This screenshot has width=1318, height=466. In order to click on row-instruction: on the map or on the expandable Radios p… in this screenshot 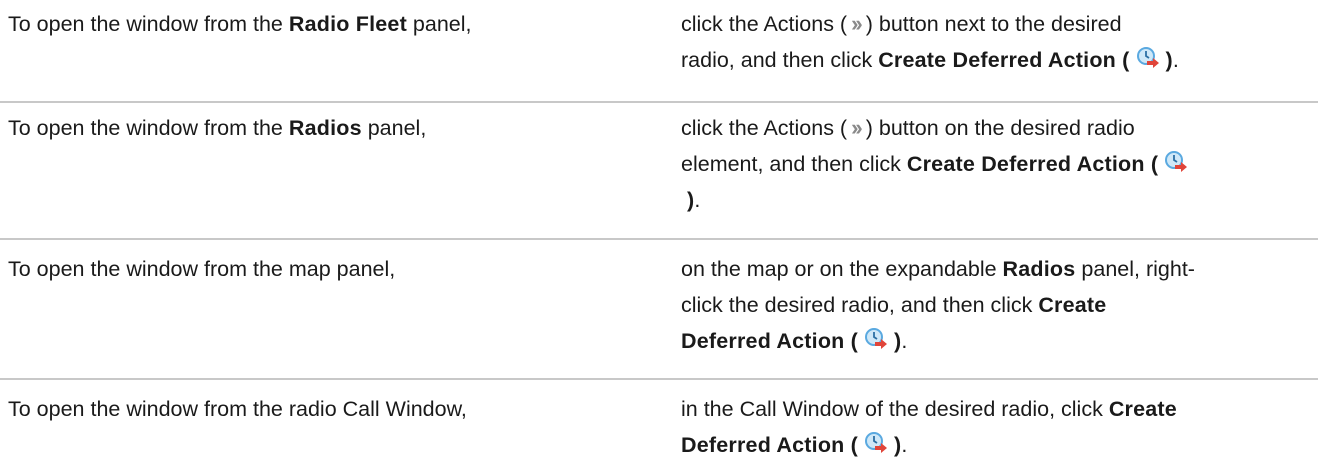, I will do `click(996, 315)`.